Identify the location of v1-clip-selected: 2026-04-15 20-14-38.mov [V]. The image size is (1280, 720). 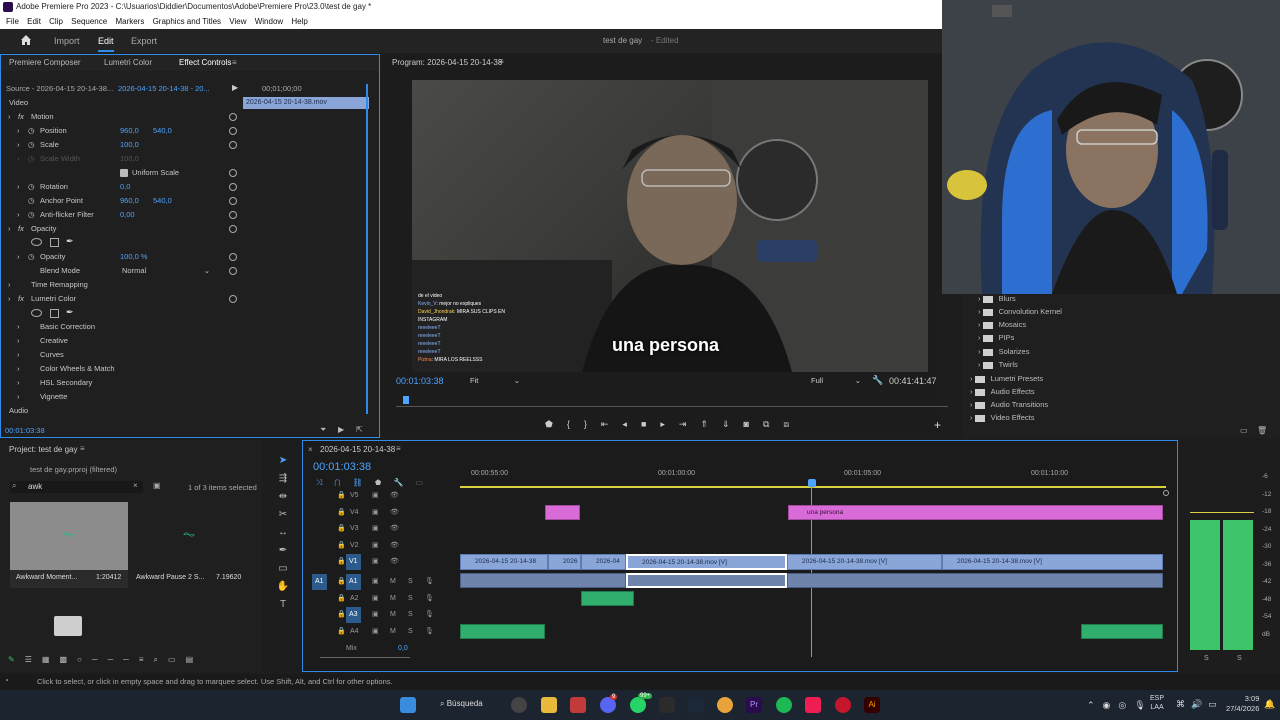
(706, 562).